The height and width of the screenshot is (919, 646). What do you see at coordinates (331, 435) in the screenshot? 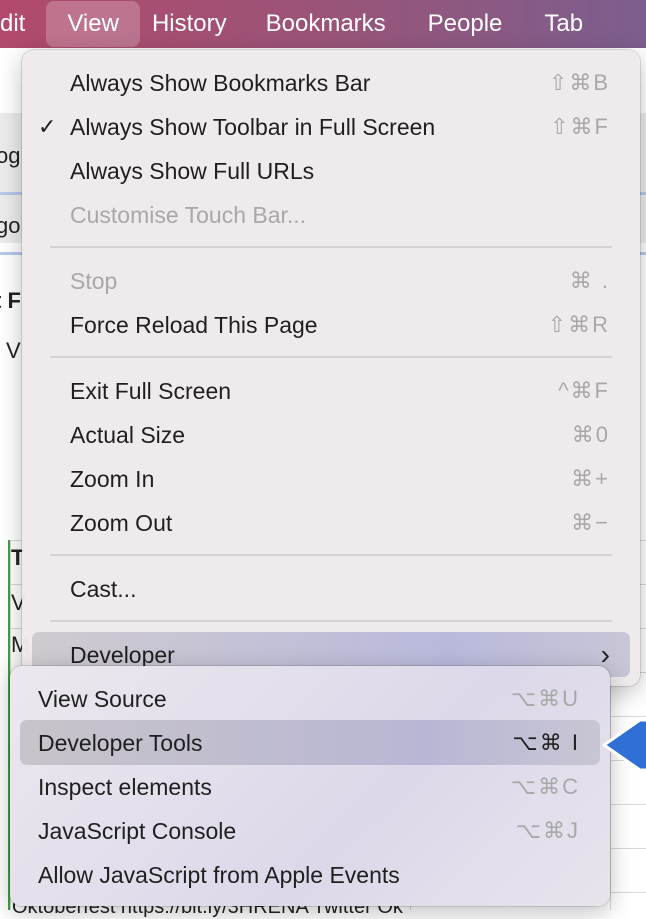
I see `menu-item-actual-size: Actual Size ⌘0` at bounding box center [331, 435].